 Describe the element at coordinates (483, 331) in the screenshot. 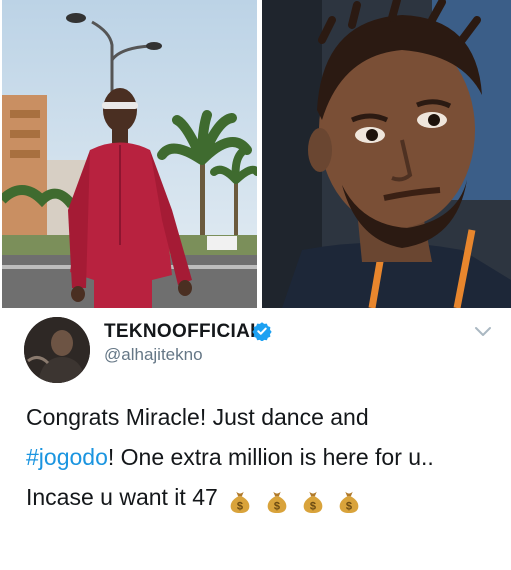

I see `chevron-down-icon` at that location.